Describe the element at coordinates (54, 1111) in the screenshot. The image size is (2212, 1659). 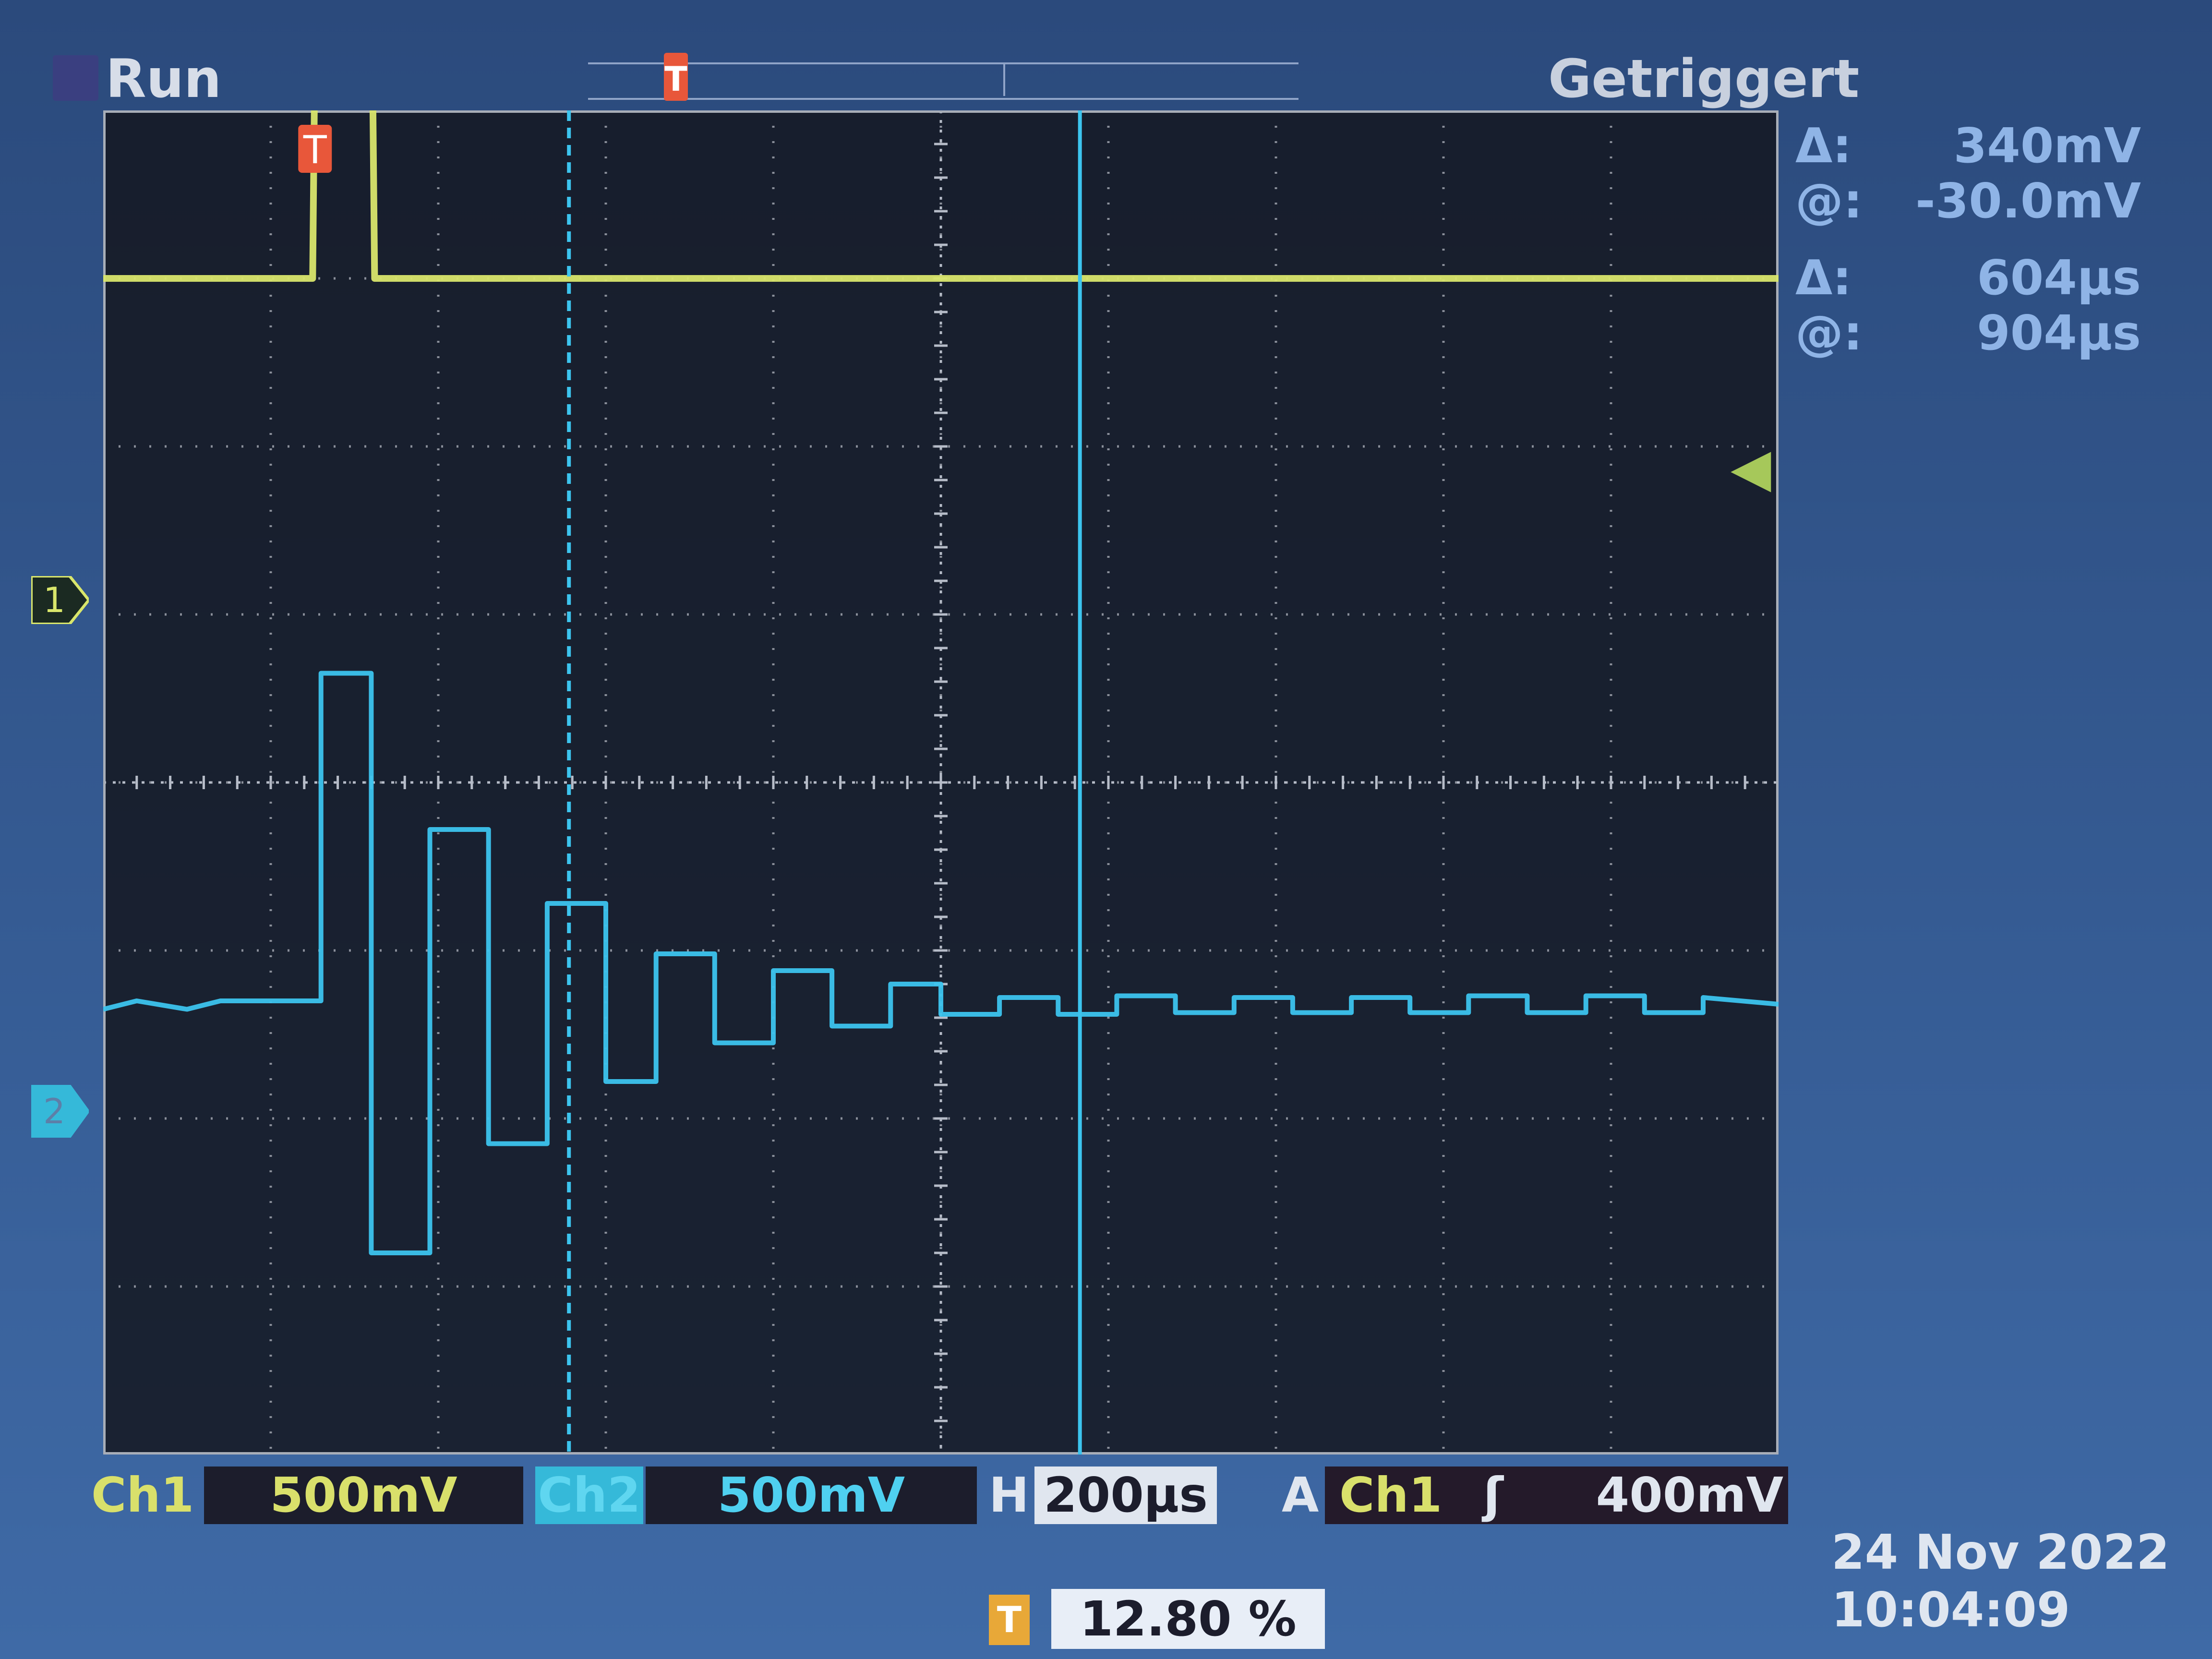
I see `ch2-marker-label: 2` at that location.